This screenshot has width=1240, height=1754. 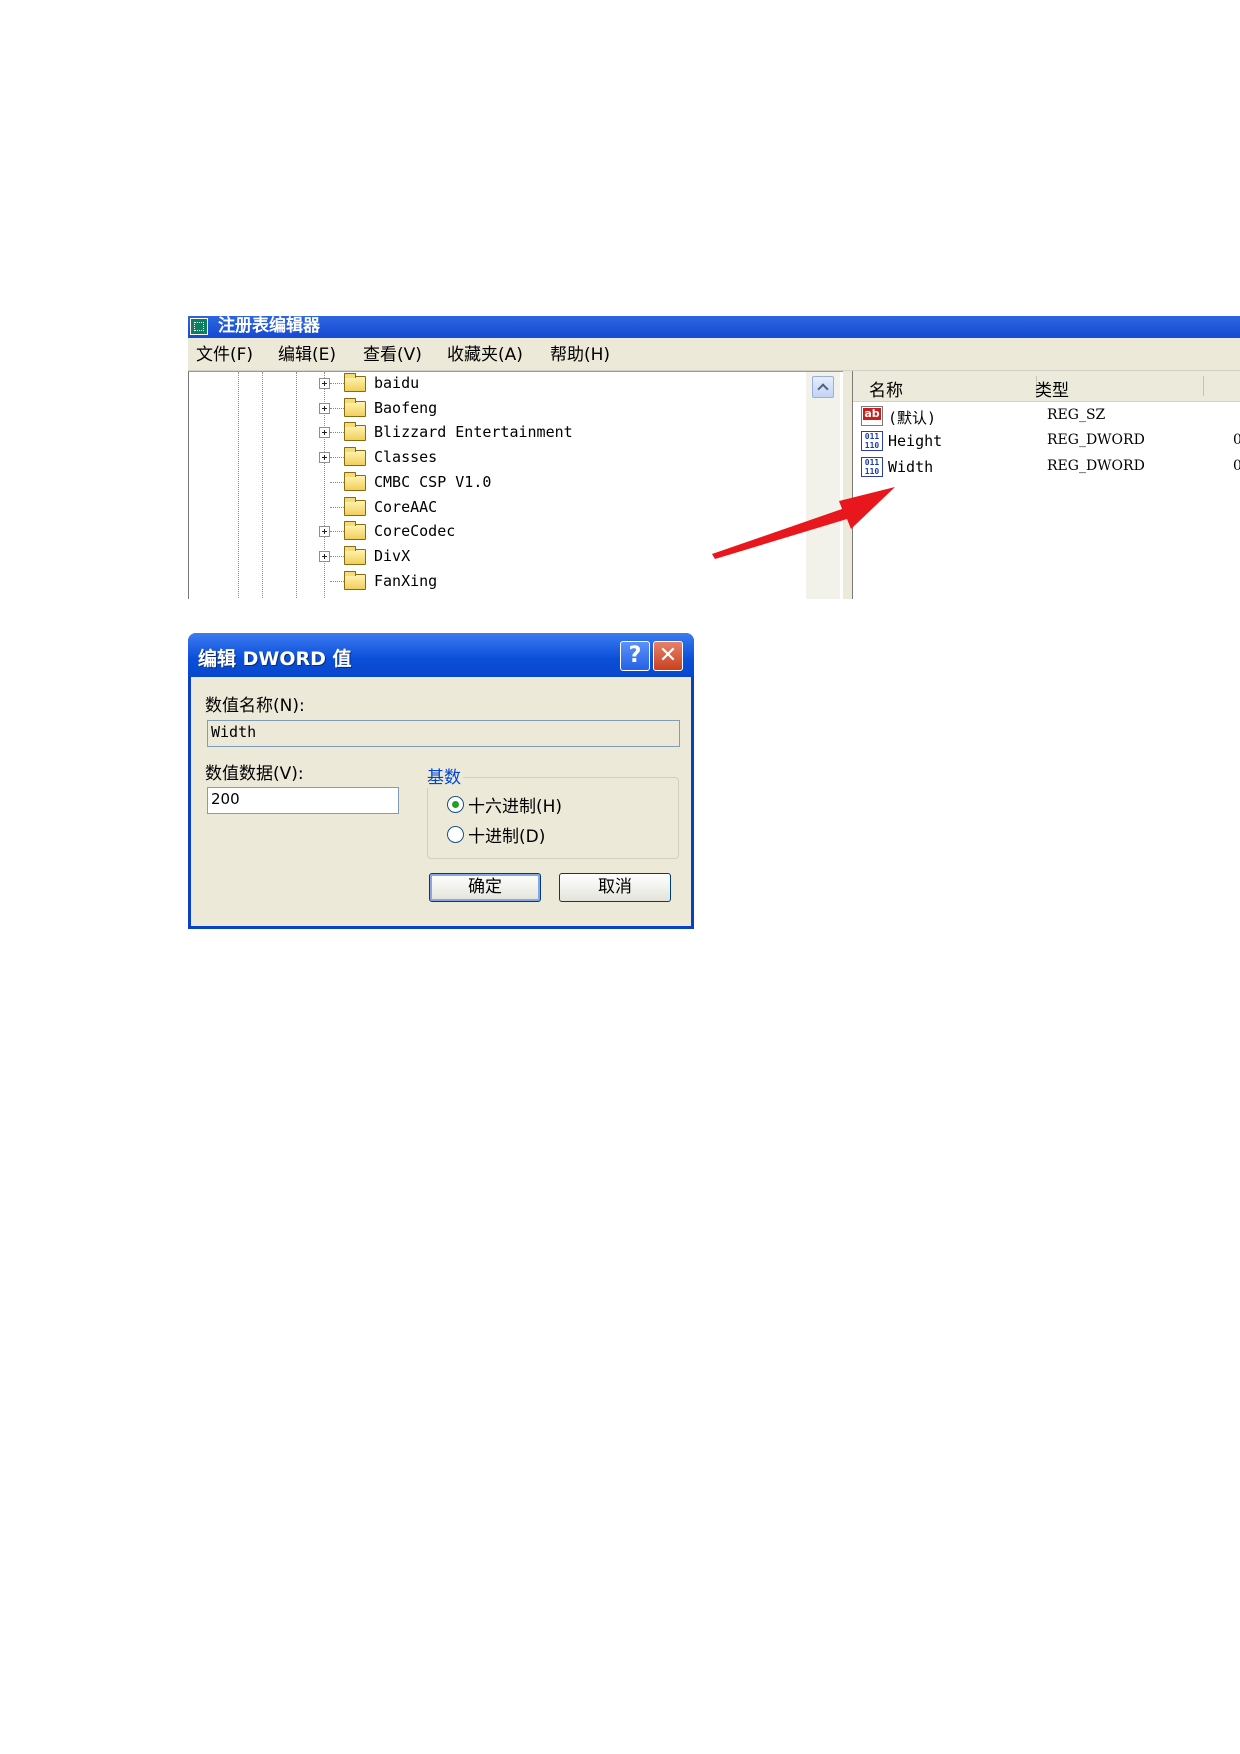 What do you see at coordinates (455, 834) in the screenshot?
I see `dec-radio` at bounding box center [455, 834].